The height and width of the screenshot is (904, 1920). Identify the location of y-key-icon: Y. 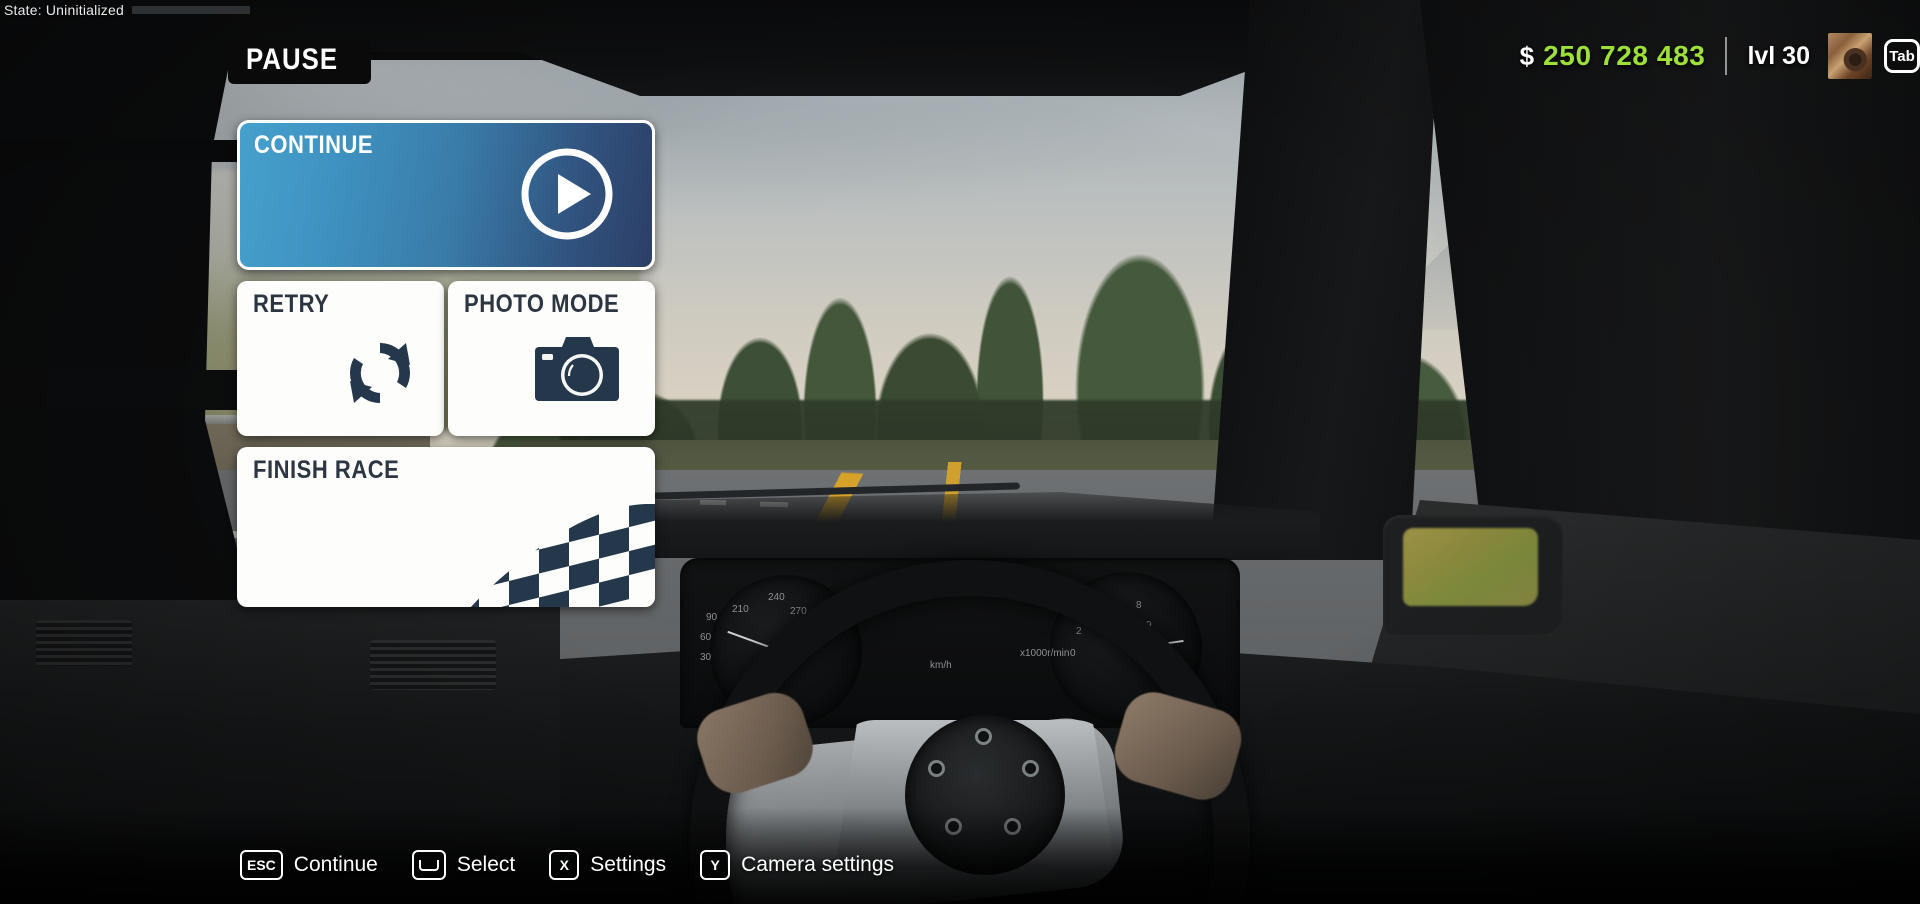
(715, 865).